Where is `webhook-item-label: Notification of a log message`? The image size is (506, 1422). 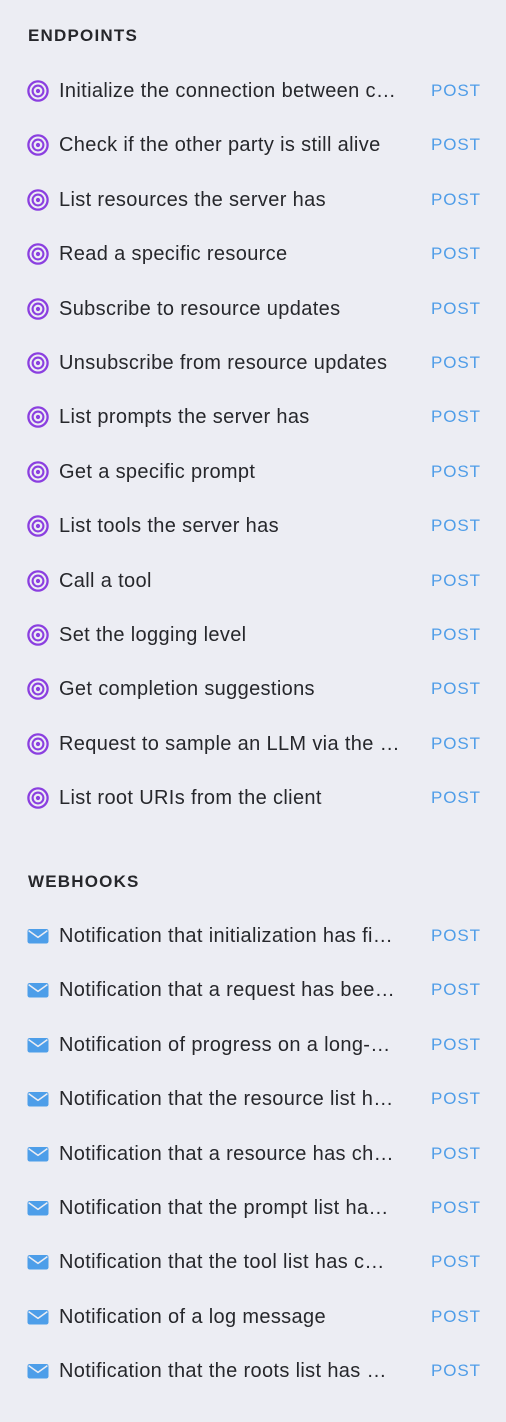 webhook-item-label: Notification of a log message is located at coordinates (192, 1316).